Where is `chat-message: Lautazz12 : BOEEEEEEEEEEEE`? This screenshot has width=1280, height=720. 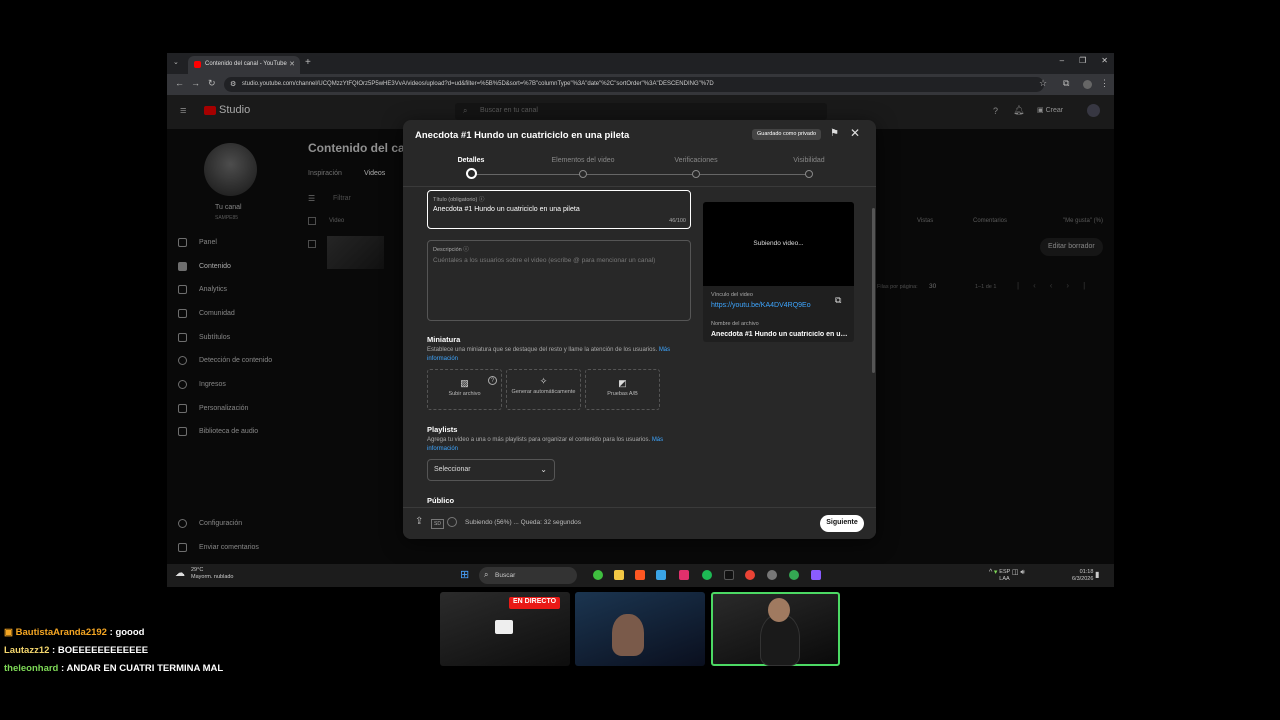 chat-message: Lautazz12 : BOEEEEEEEEEEEE is located at coordinates (76, 650).